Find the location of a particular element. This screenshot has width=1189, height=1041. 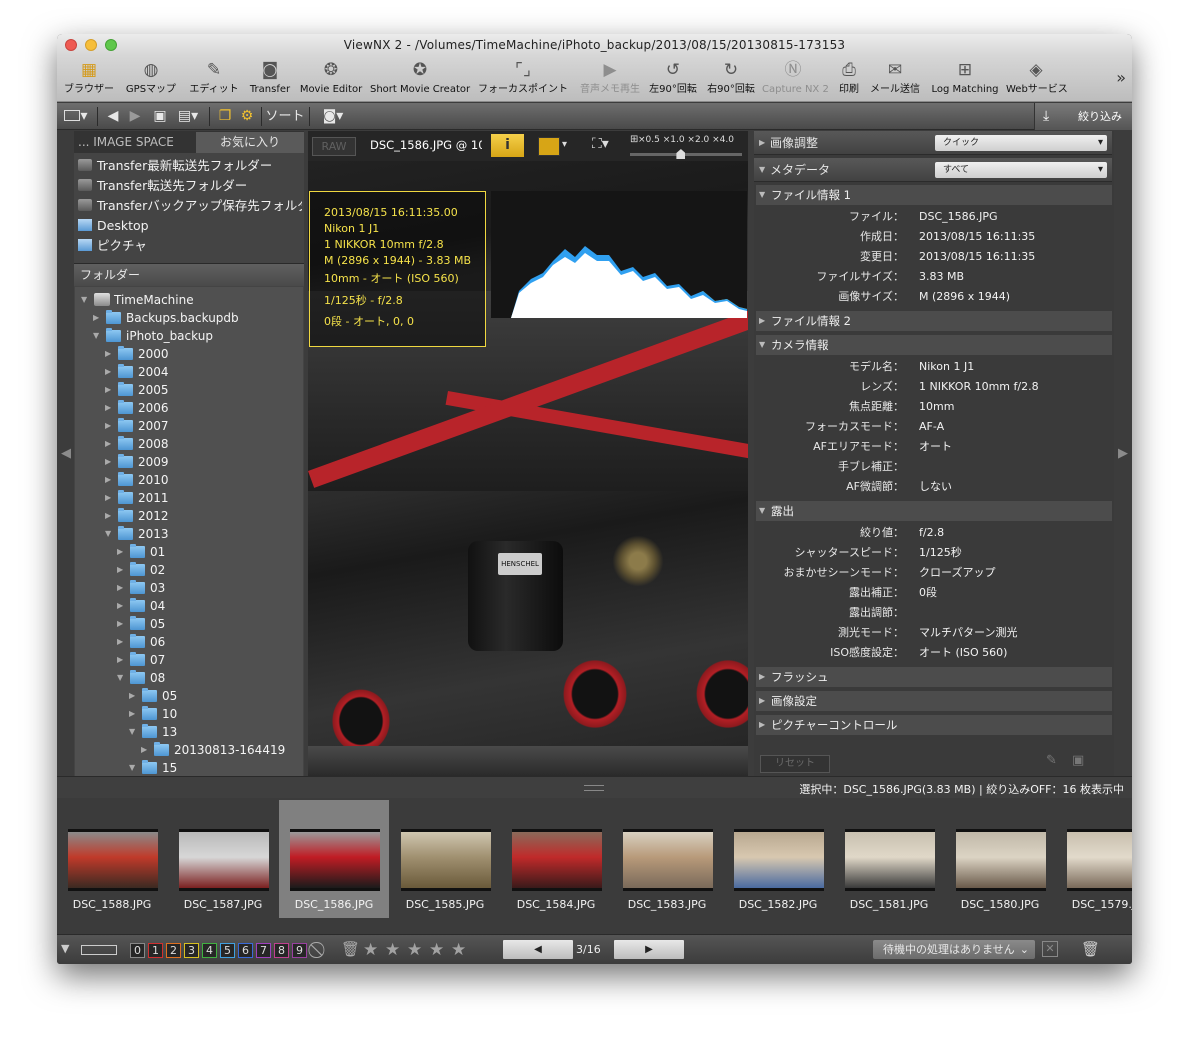

batch-process-icon: ⚙ is located at coordinates (247, 116).